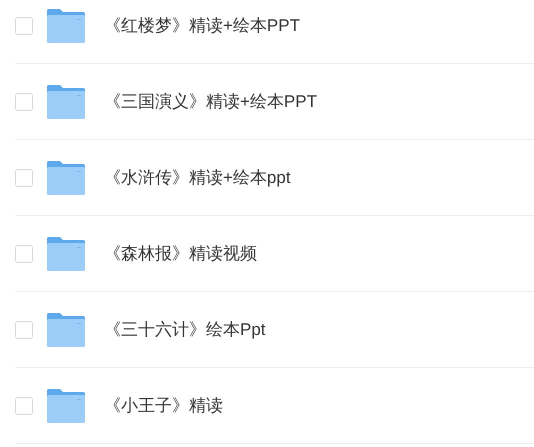 Image resolution: width=534 pixels, height=447 pixels. I want to click on file-name: 《森林报》精读视频, so click(180, 253).